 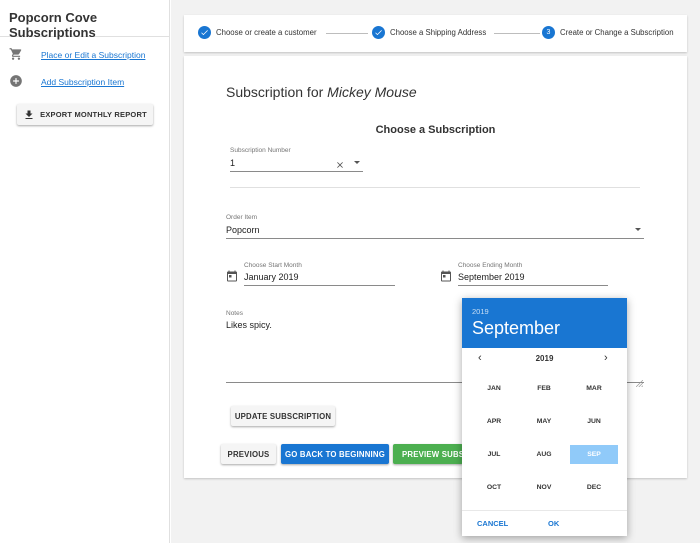 I want to click on step-shipping-address: Choose a Shipping Address, so click(x=429, y=32).